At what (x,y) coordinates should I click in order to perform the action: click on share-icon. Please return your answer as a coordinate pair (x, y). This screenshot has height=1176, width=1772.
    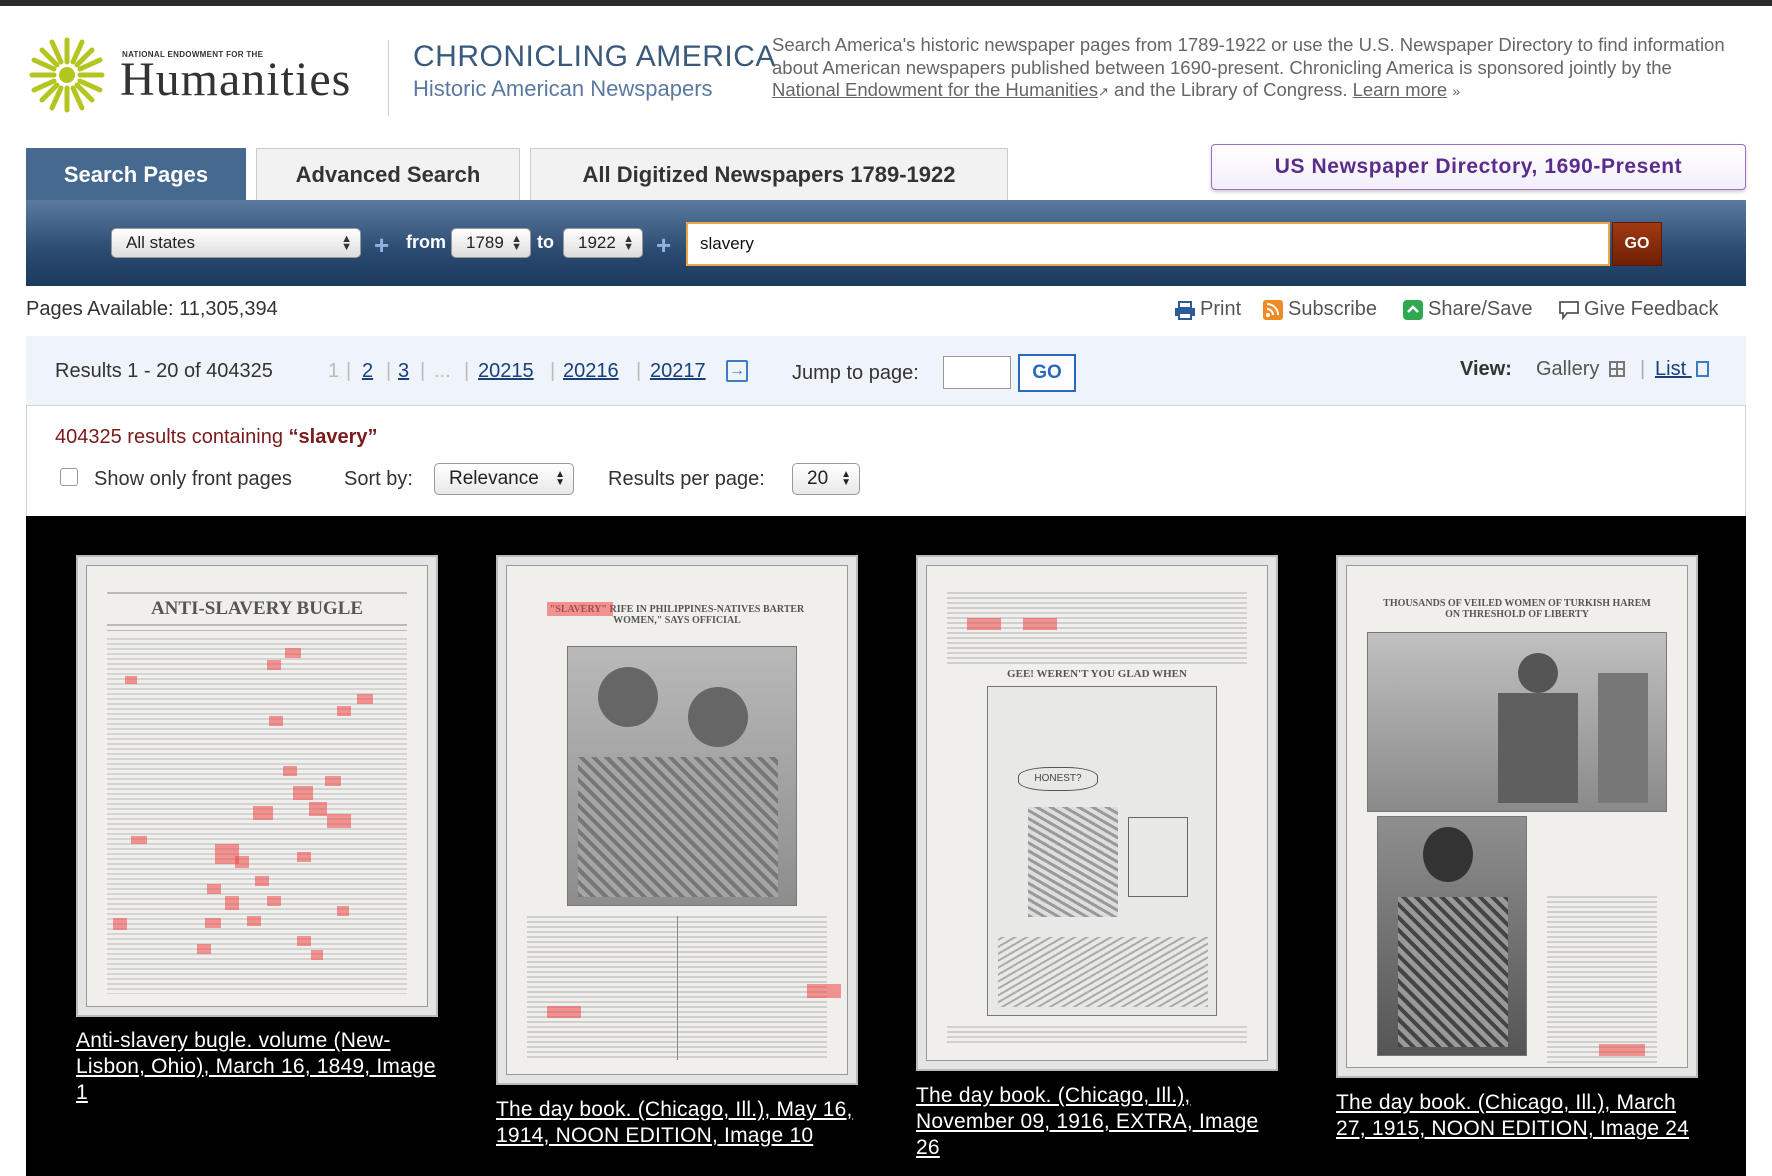
    Looking at the image, I should click on (1413, 309).